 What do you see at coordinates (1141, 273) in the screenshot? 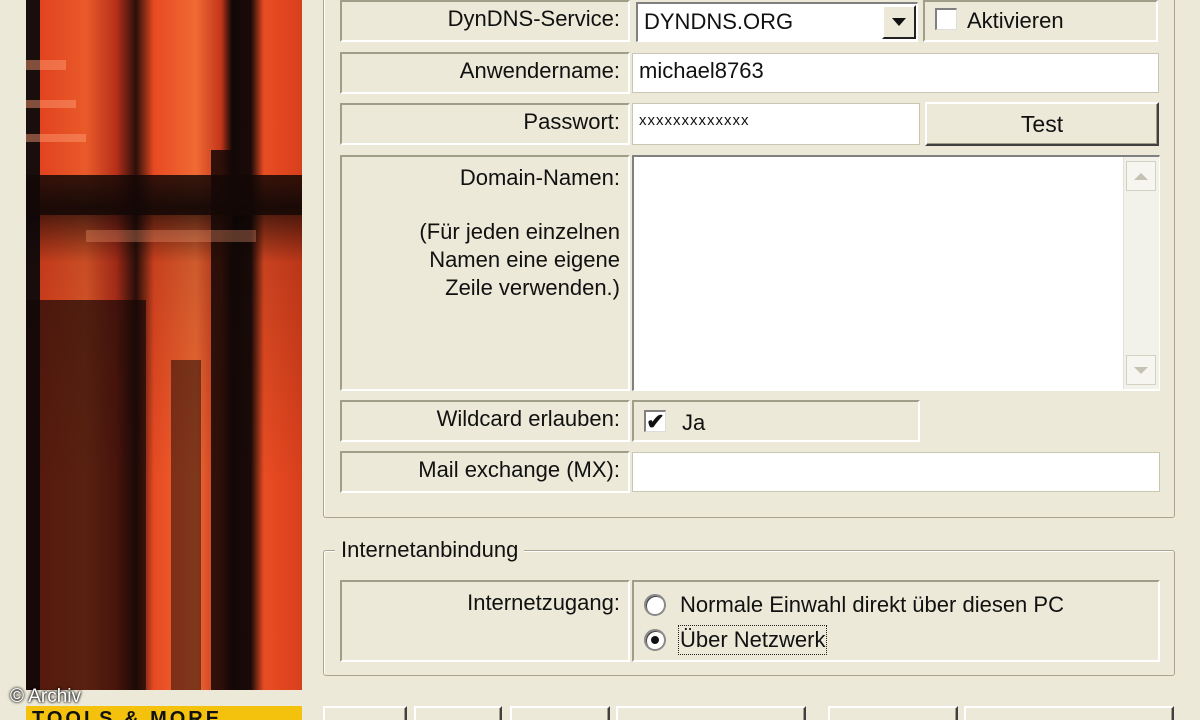
I see `domain-names-scrollbar` at bounding box center [1141, 273].